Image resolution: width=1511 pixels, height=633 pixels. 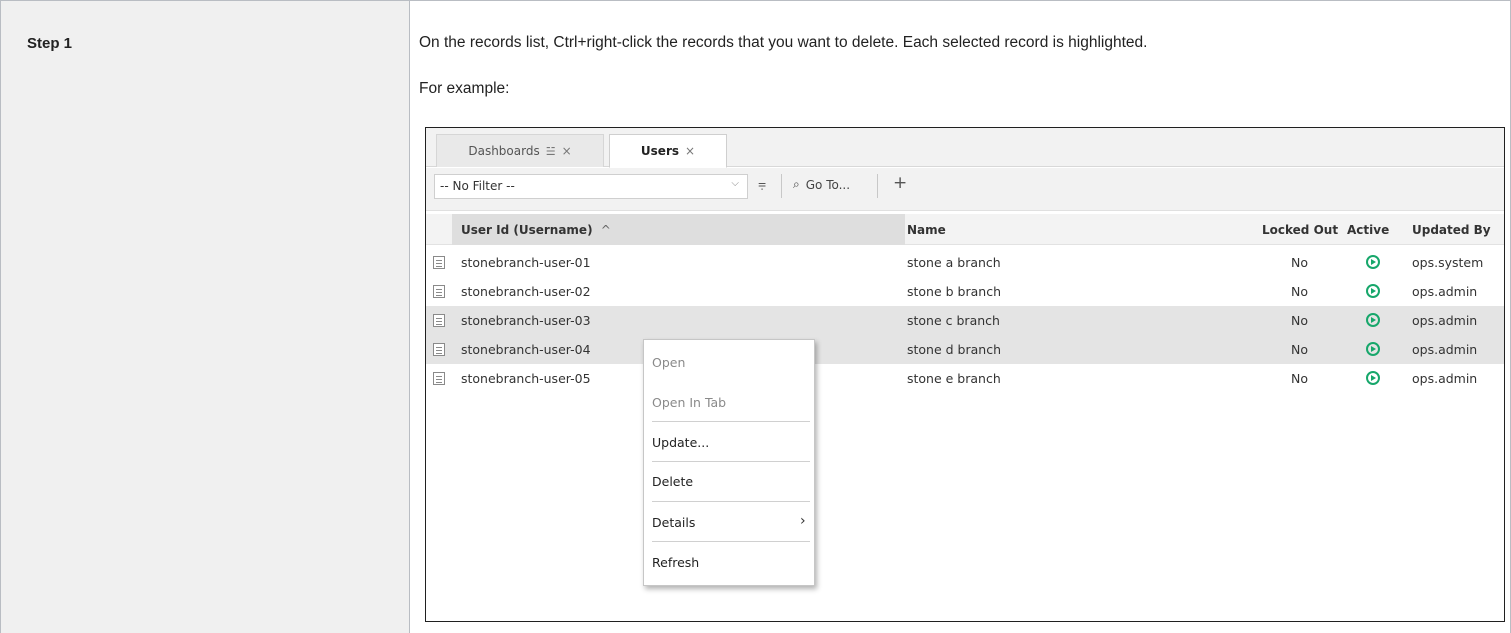 What do you see at coordinates (409, 316) in the screenshot?
I see `column-divider` at bounding box center [409, 316].